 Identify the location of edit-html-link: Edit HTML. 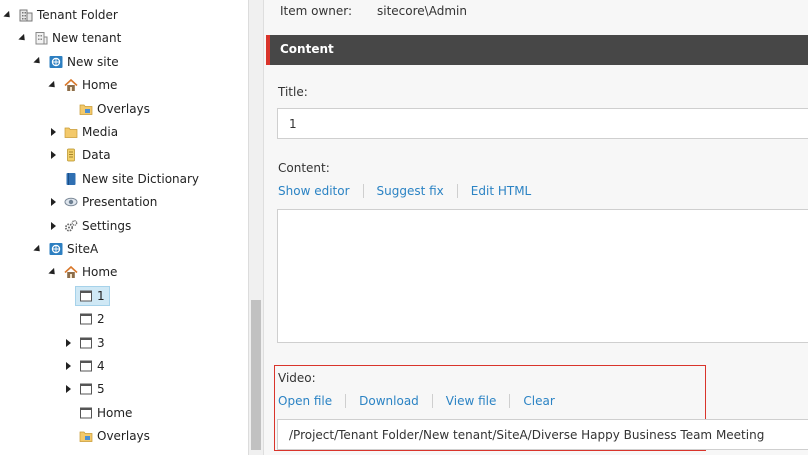
(501, 191).